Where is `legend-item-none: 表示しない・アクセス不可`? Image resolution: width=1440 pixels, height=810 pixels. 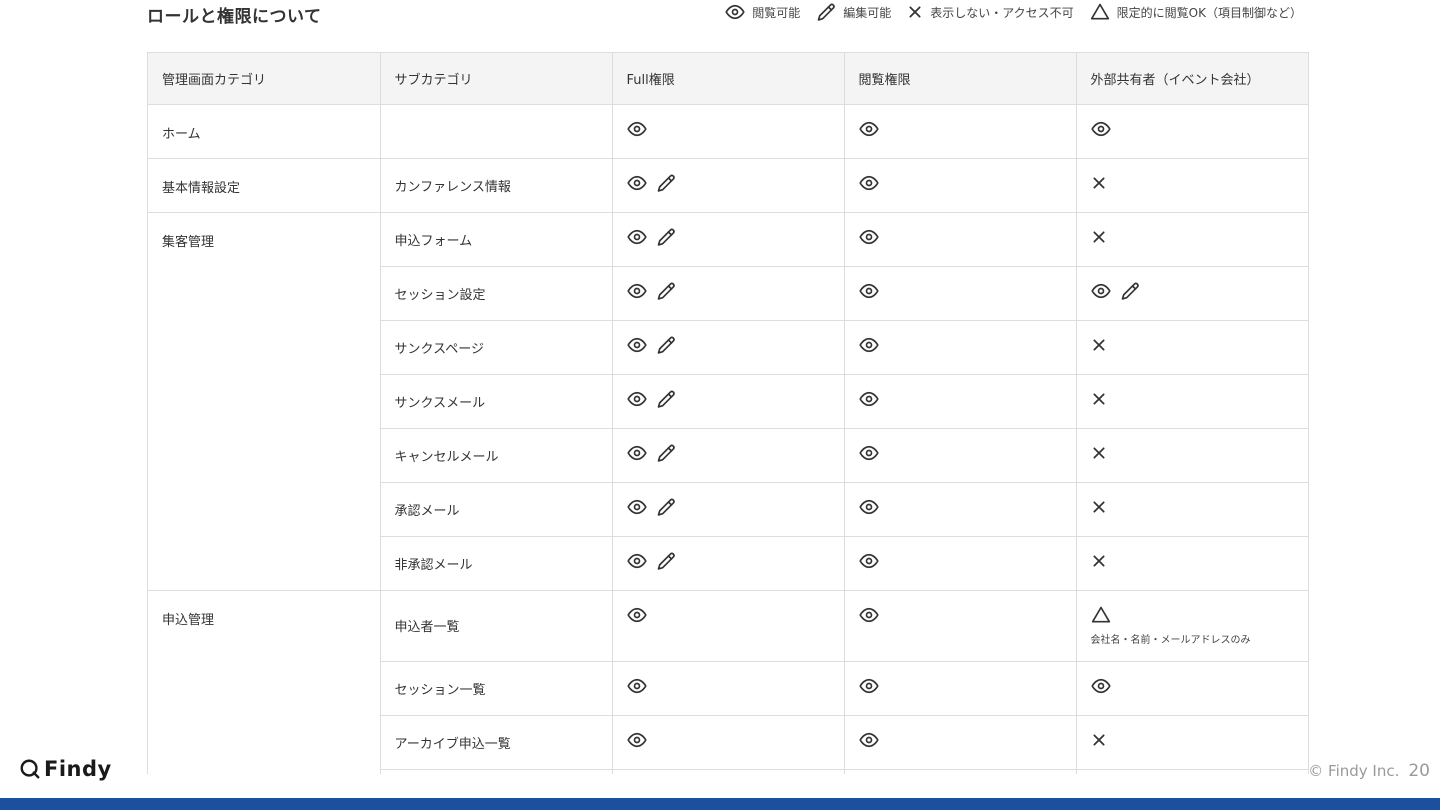
legend-item-none: 表示しない・アクセス不可 is located at coordinates (990, 12).